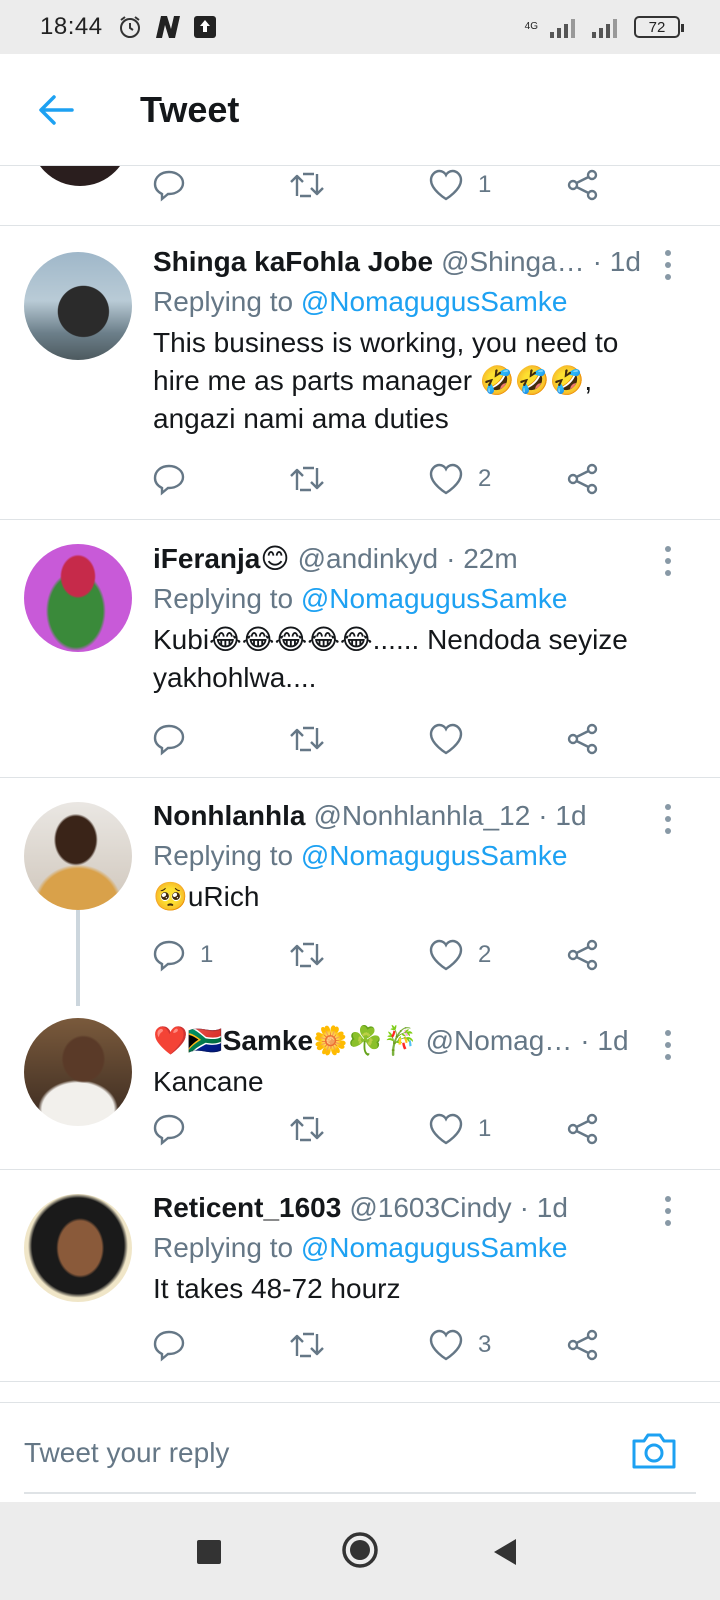 The image size is (720, 1600). What do you see at coordinates (56, 110) in the screenshot?
I see `back-button` at bounding box center [56, 110].